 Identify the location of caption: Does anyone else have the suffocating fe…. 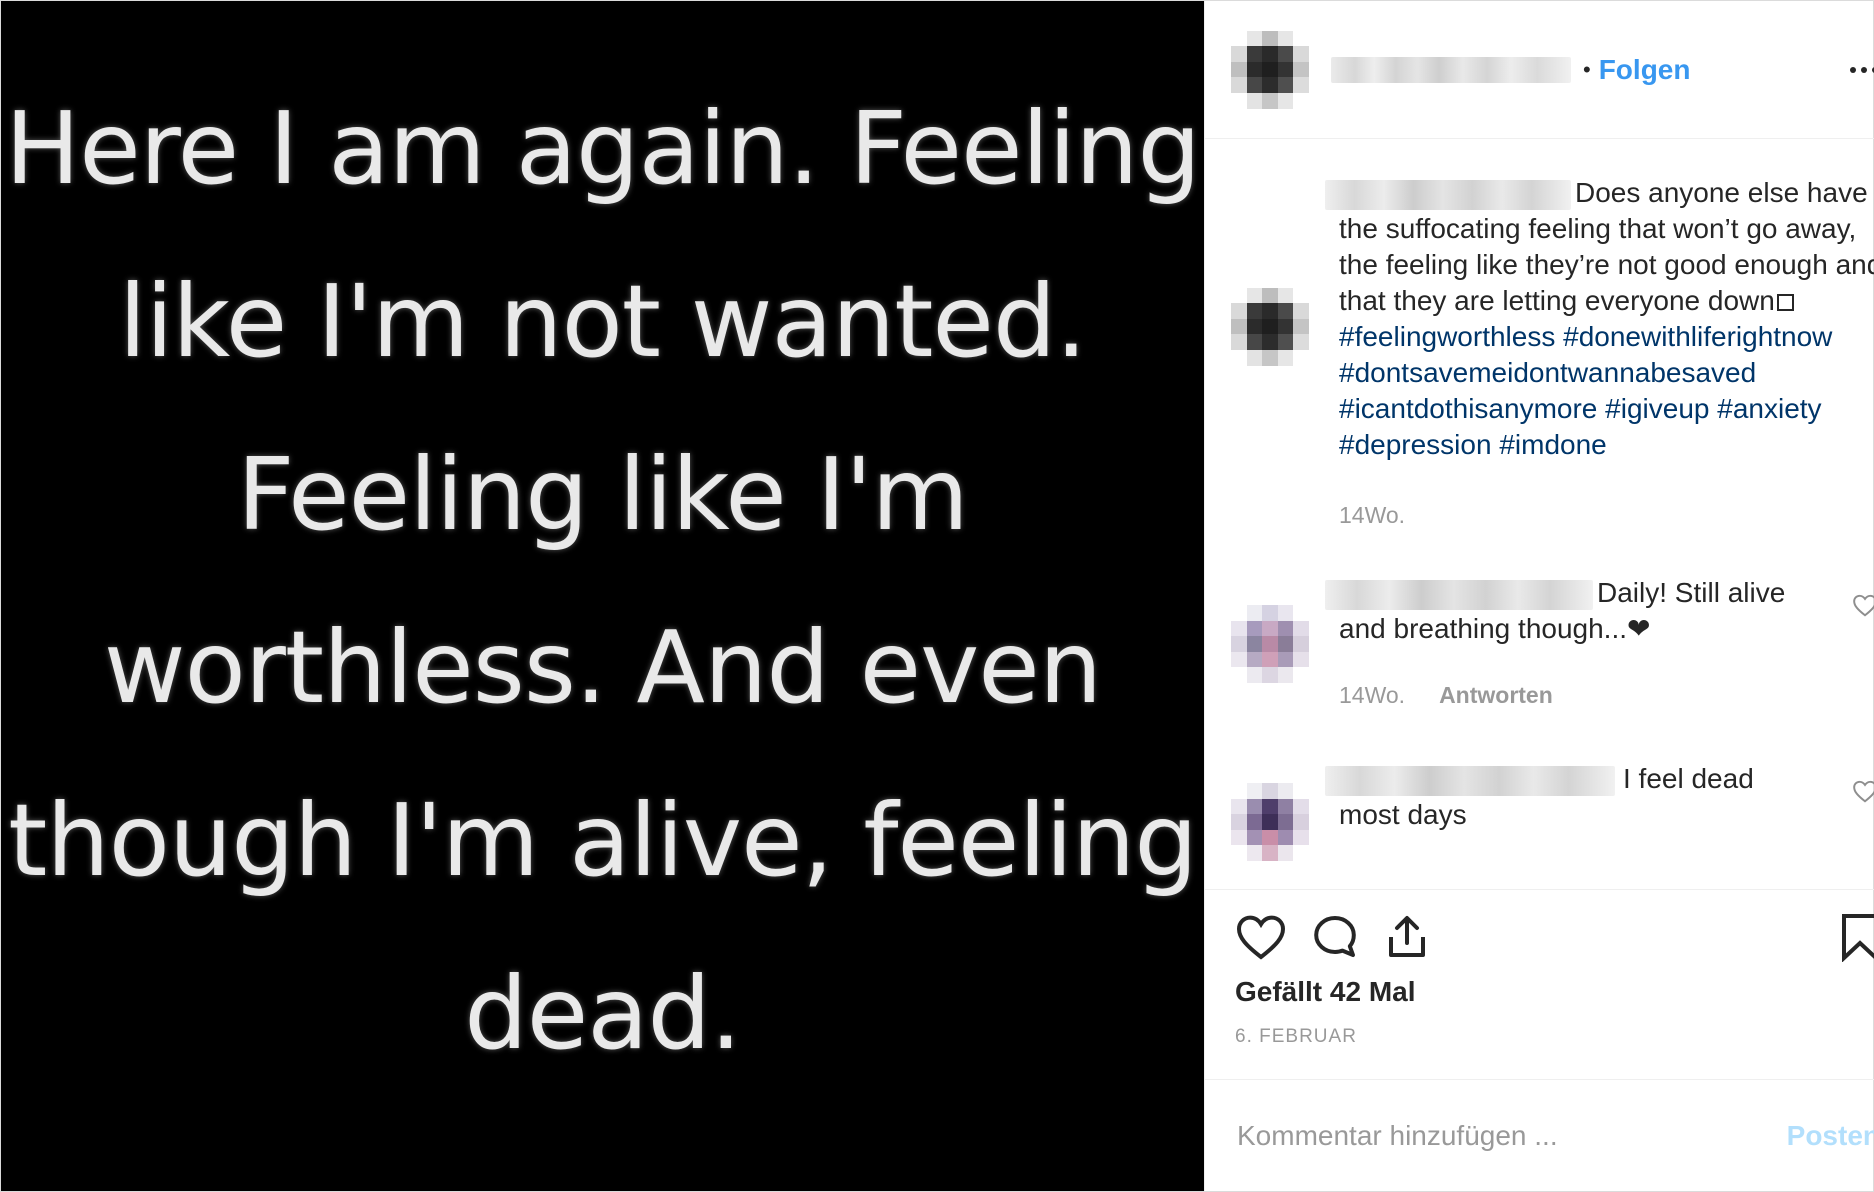
(1552, 354).